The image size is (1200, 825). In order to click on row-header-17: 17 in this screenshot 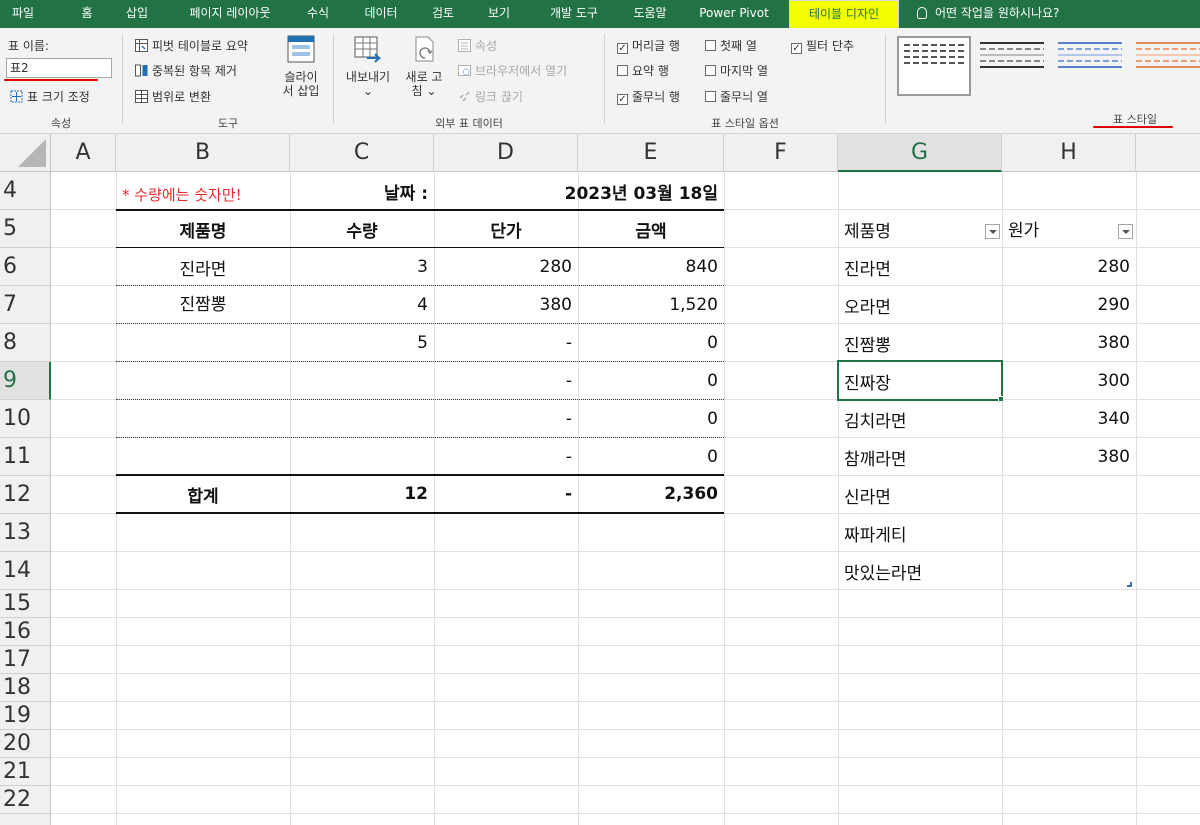, I will do `click(25, 660)`.